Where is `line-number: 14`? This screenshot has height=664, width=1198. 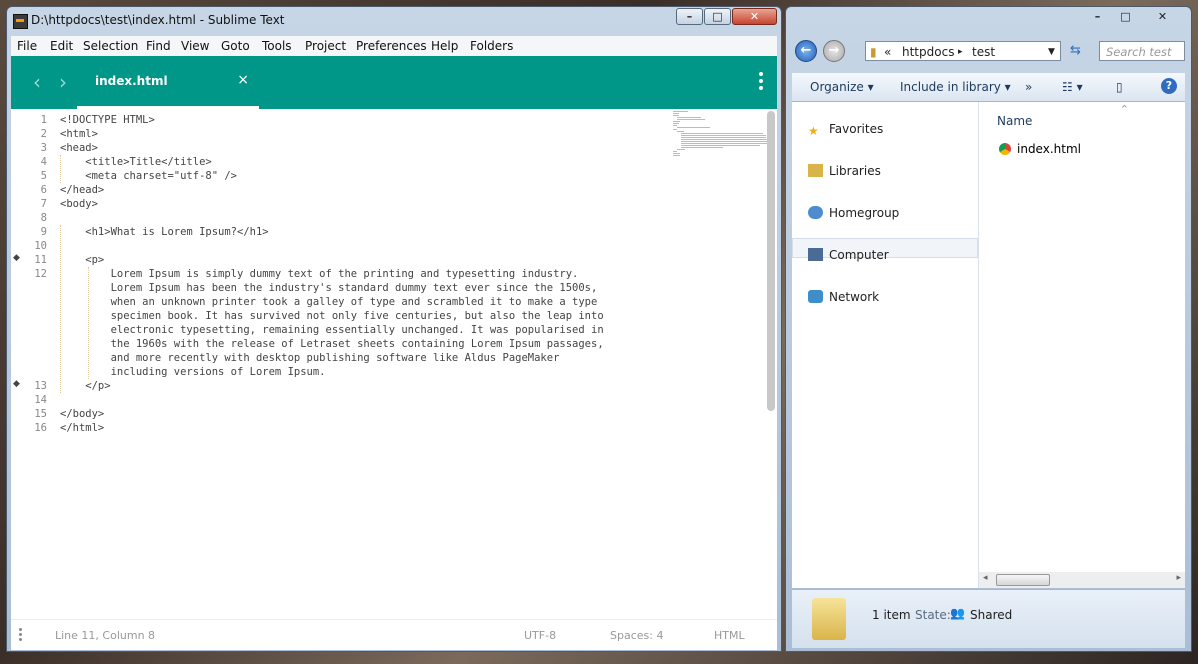
line-number: 14 is located at coordinates (40, 400).